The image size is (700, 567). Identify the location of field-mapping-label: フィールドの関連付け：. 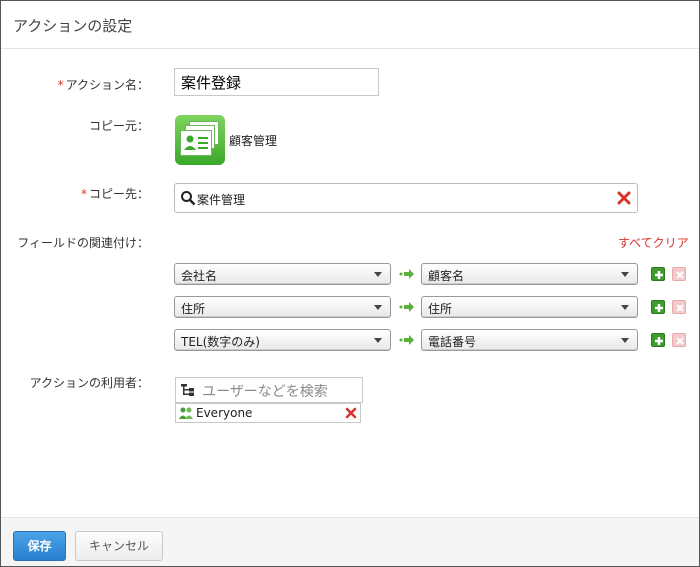
(83, 243).